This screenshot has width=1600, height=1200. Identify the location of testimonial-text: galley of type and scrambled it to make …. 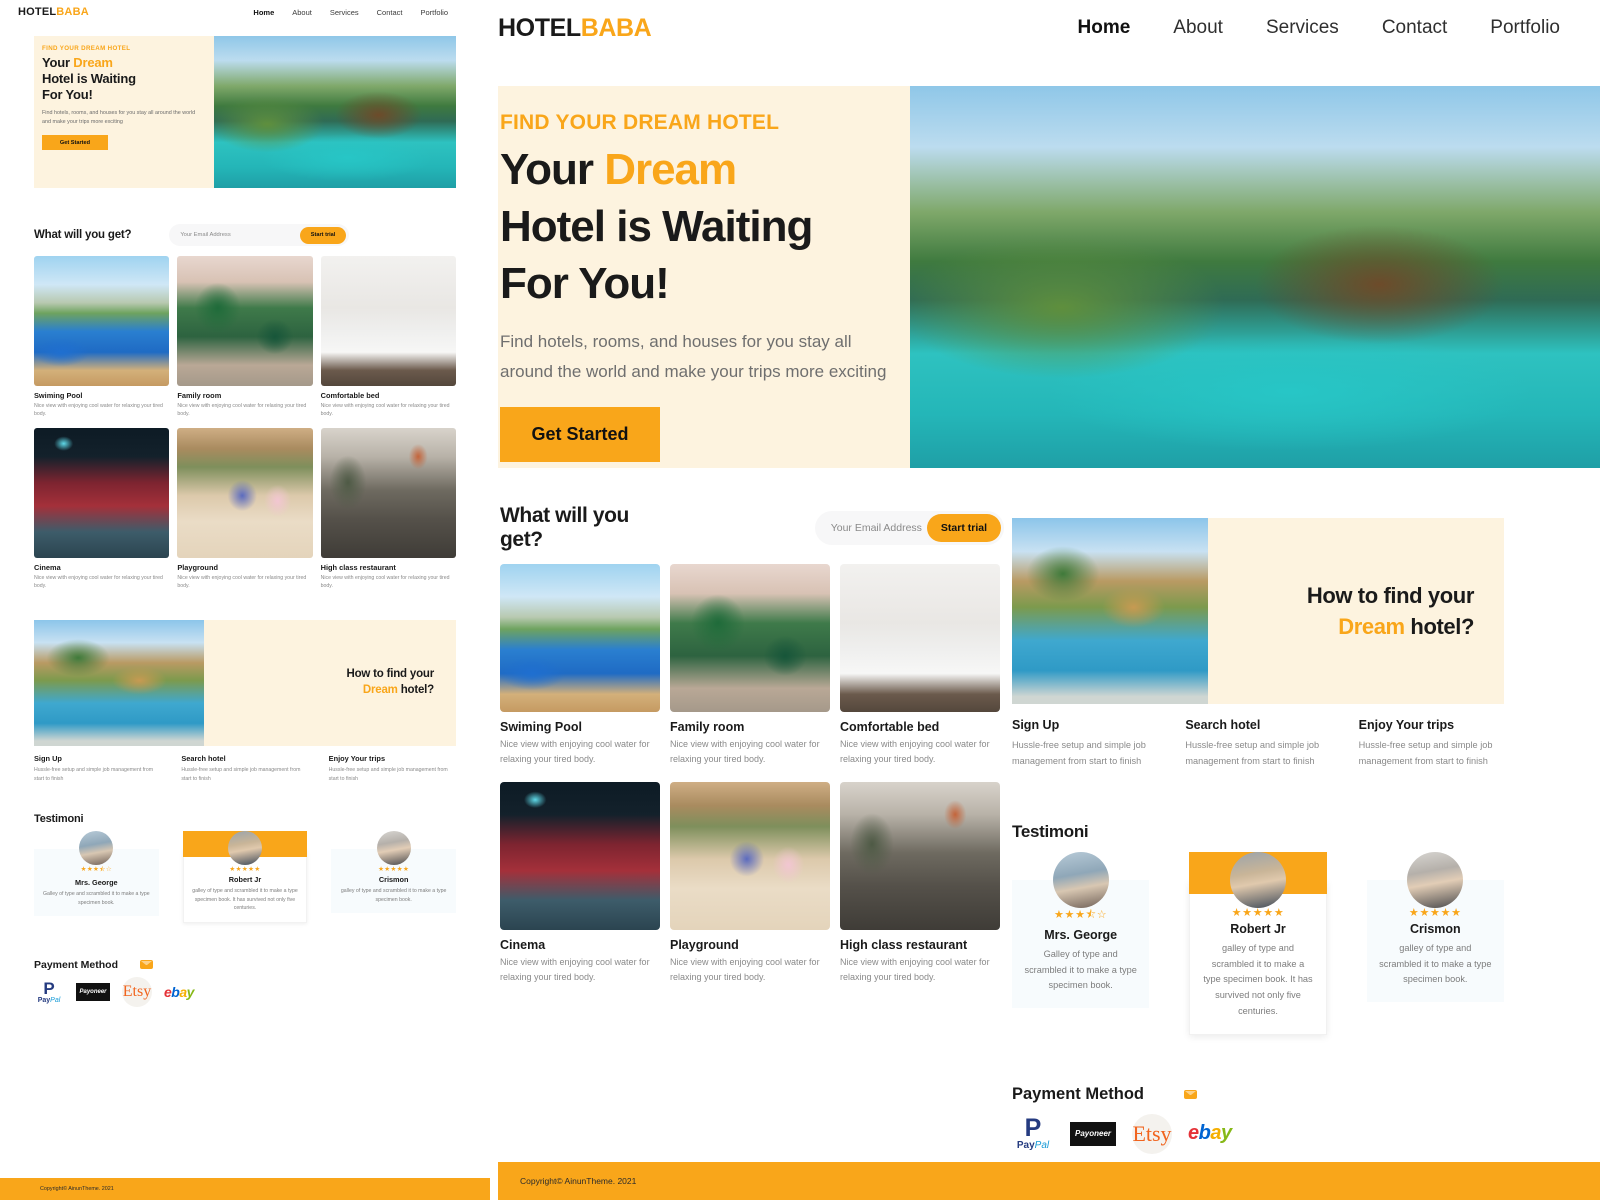
(1258, 979).